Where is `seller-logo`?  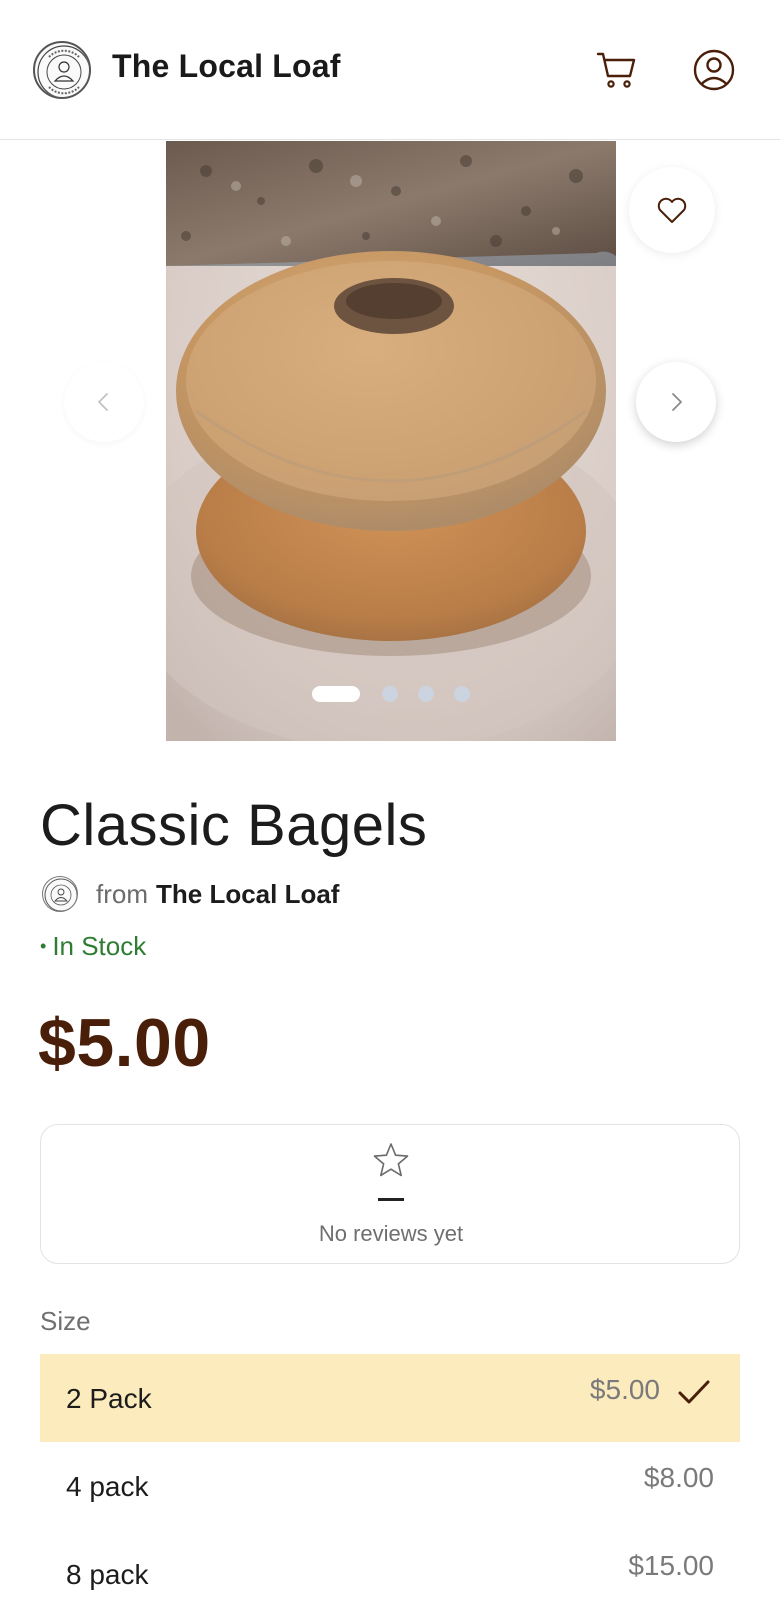
seller-logo is located at coordinates (60, 894).